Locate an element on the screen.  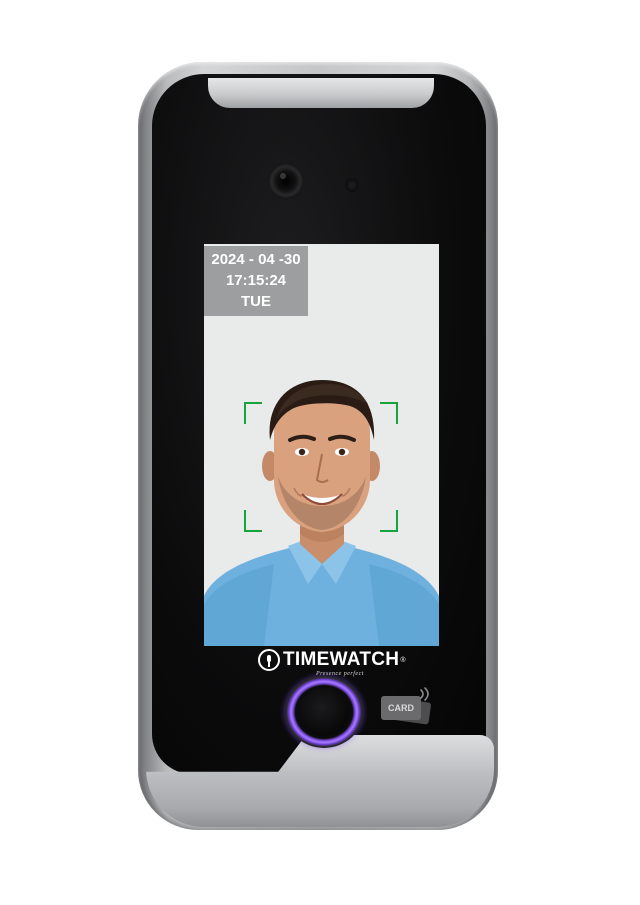
clock-panel: 2024 - 04 -30 17:15:24 TUE is located at coordinates (256, 281).